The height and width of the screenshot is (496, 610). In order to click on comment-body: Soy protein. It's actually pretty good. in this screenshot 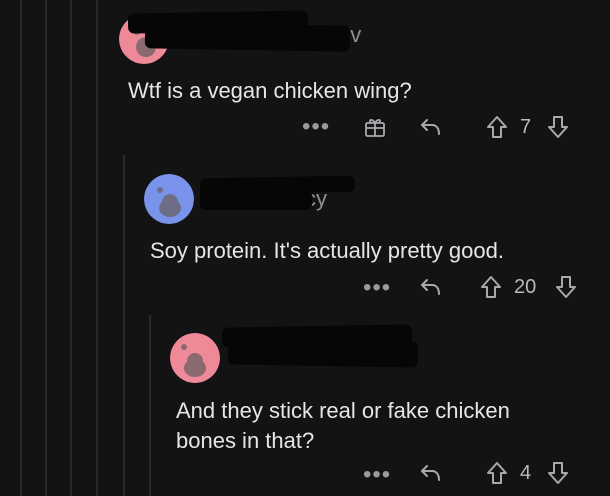, I will do `click(327, 250)`.